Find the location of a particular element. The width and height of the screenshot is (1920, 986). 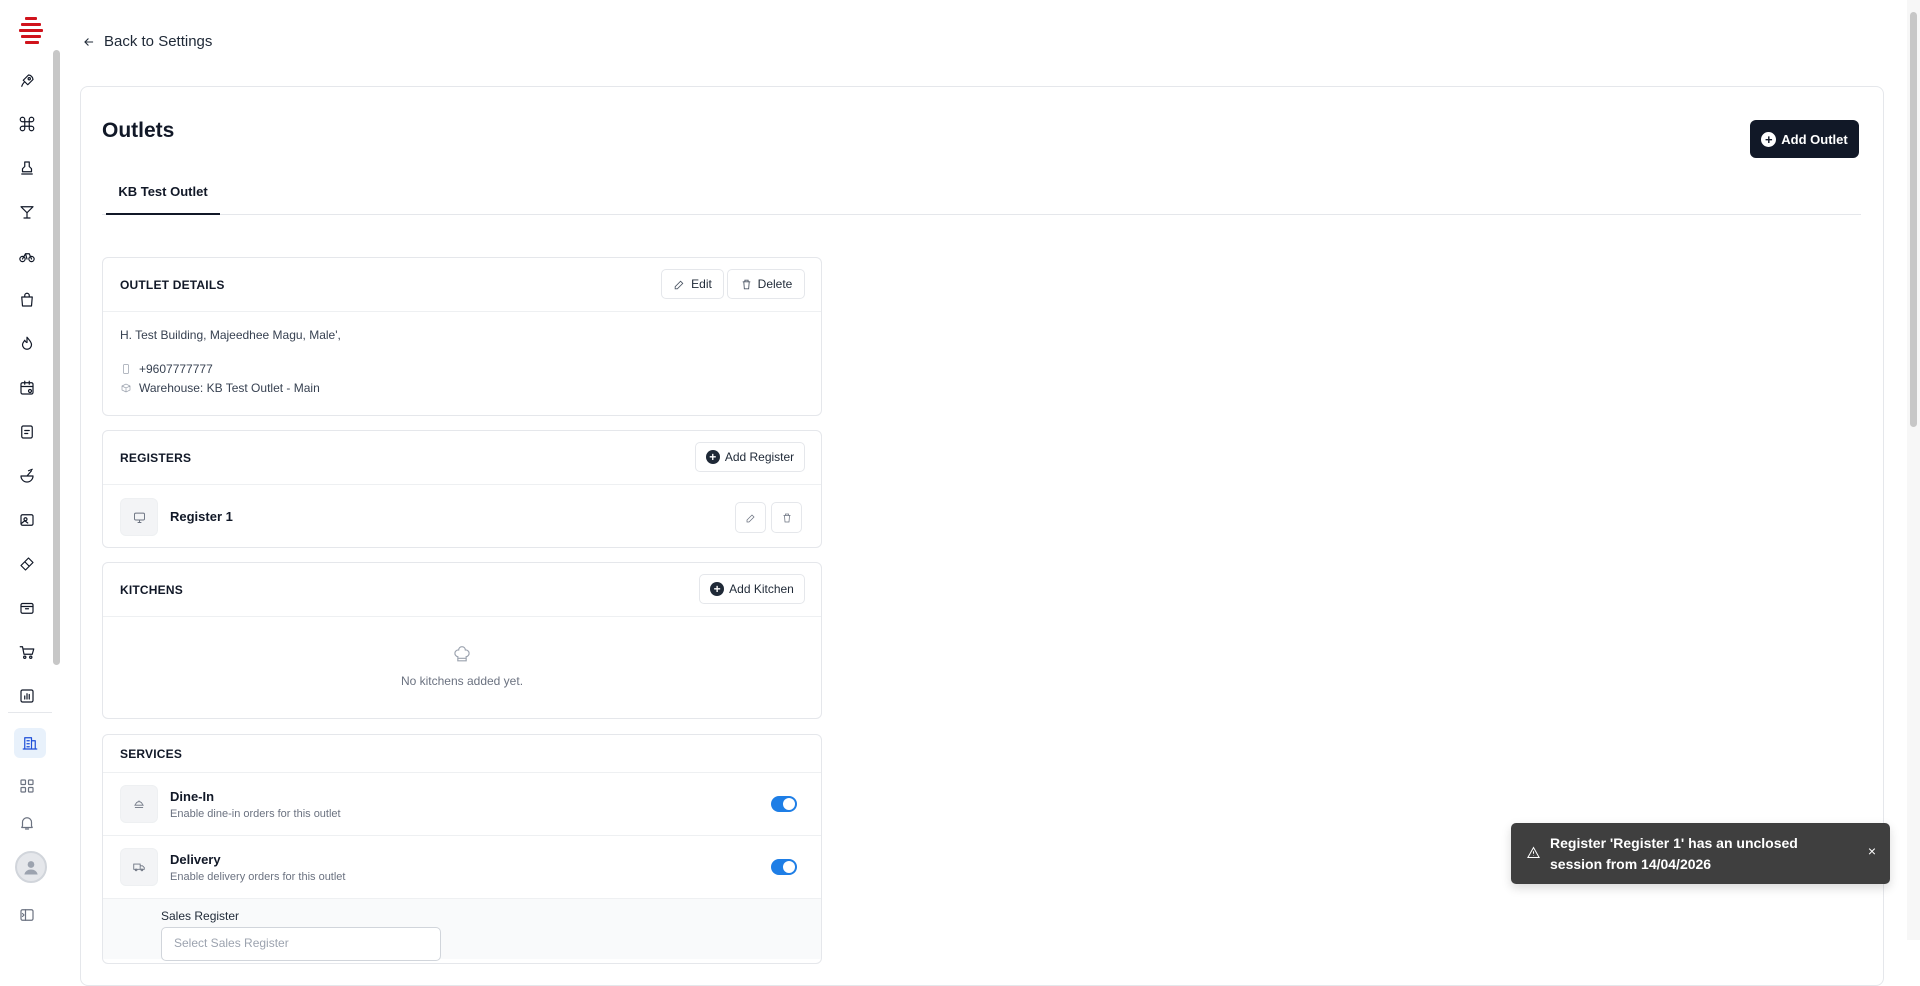

outlet-details-header: OUTLET DETAILS Edit Delete is located at coordinates (462, 285).